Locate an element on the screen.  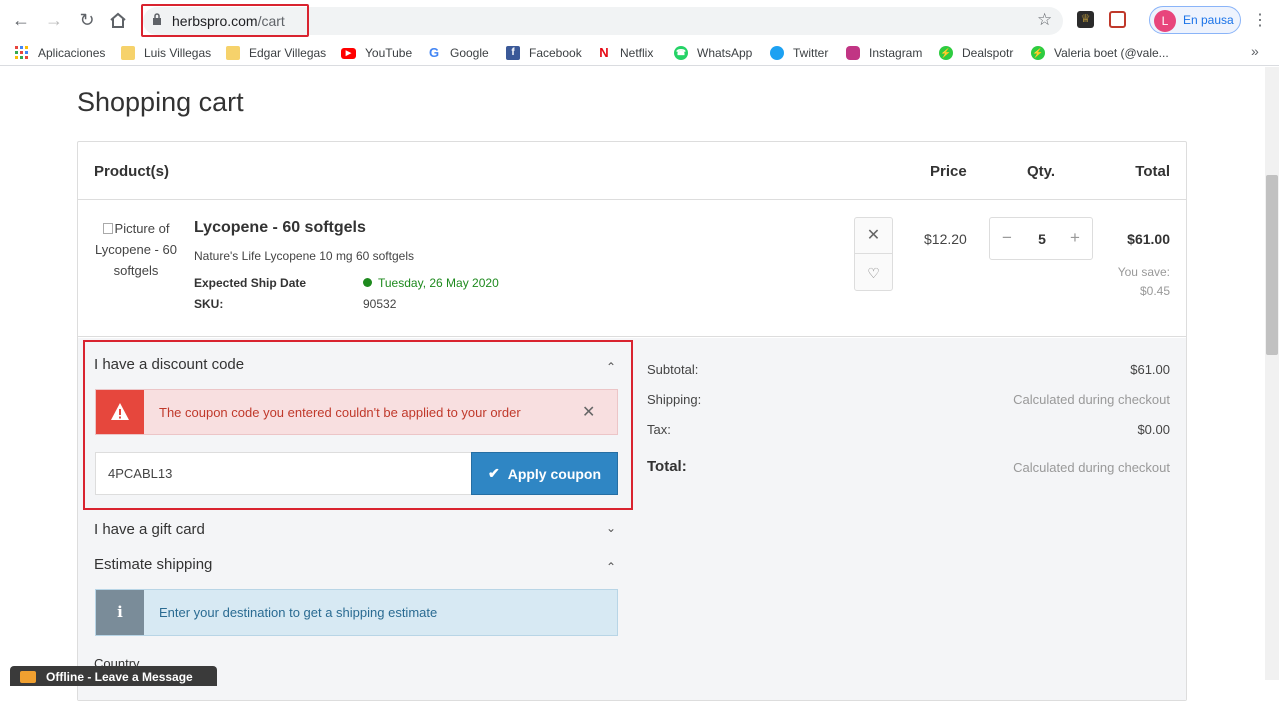
ship-date-label: Expected Ship Date is located at coordinates (250, 283).